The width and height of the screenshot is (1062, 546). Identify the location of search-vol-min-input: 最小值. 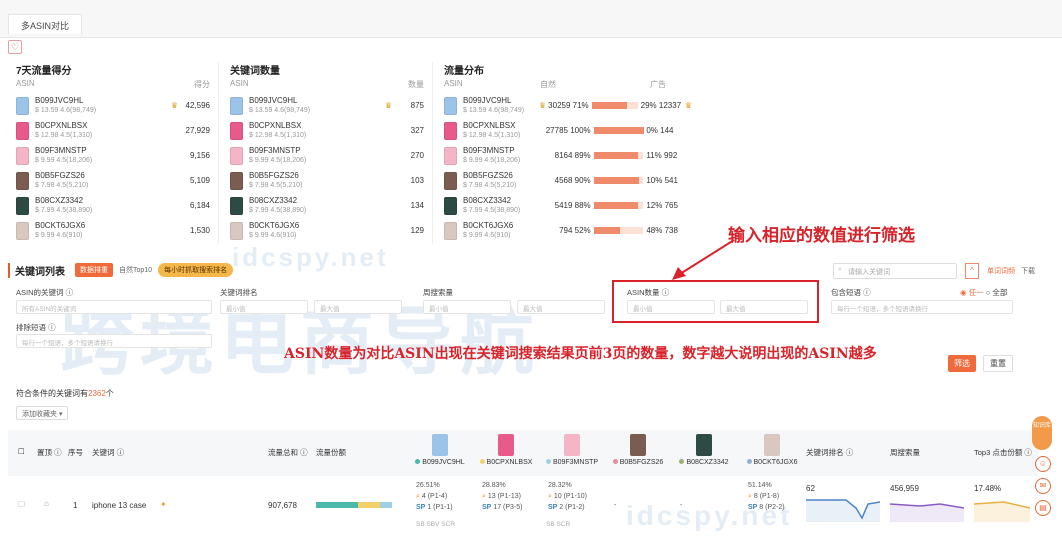
(467, 307).